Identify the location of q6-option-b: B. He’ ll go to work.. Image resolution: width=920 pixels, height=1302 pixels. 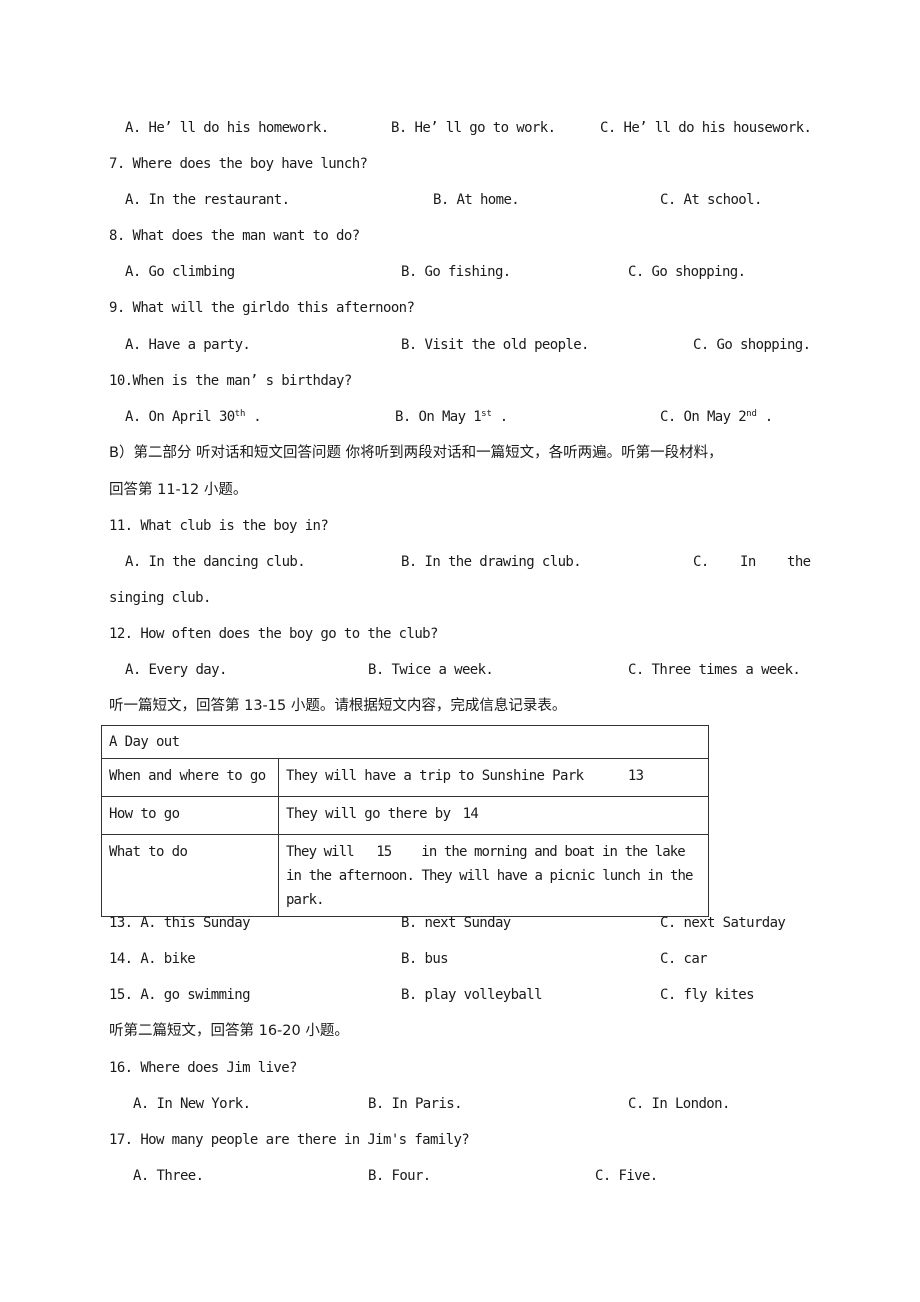
(473, 128).